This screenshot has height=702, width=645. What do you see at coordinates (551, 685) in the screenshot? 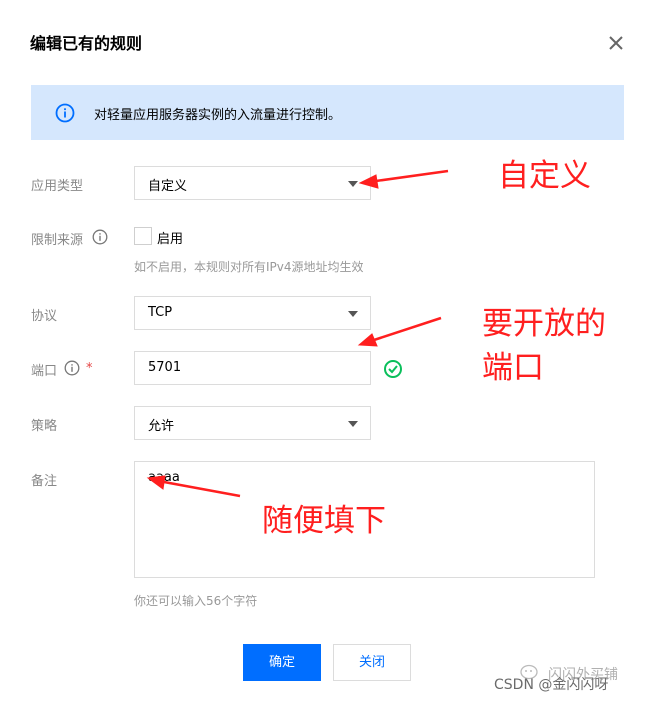
I see `watermark-csdn: CSDN @金闪闪呀` at bounding box center [551, 685].